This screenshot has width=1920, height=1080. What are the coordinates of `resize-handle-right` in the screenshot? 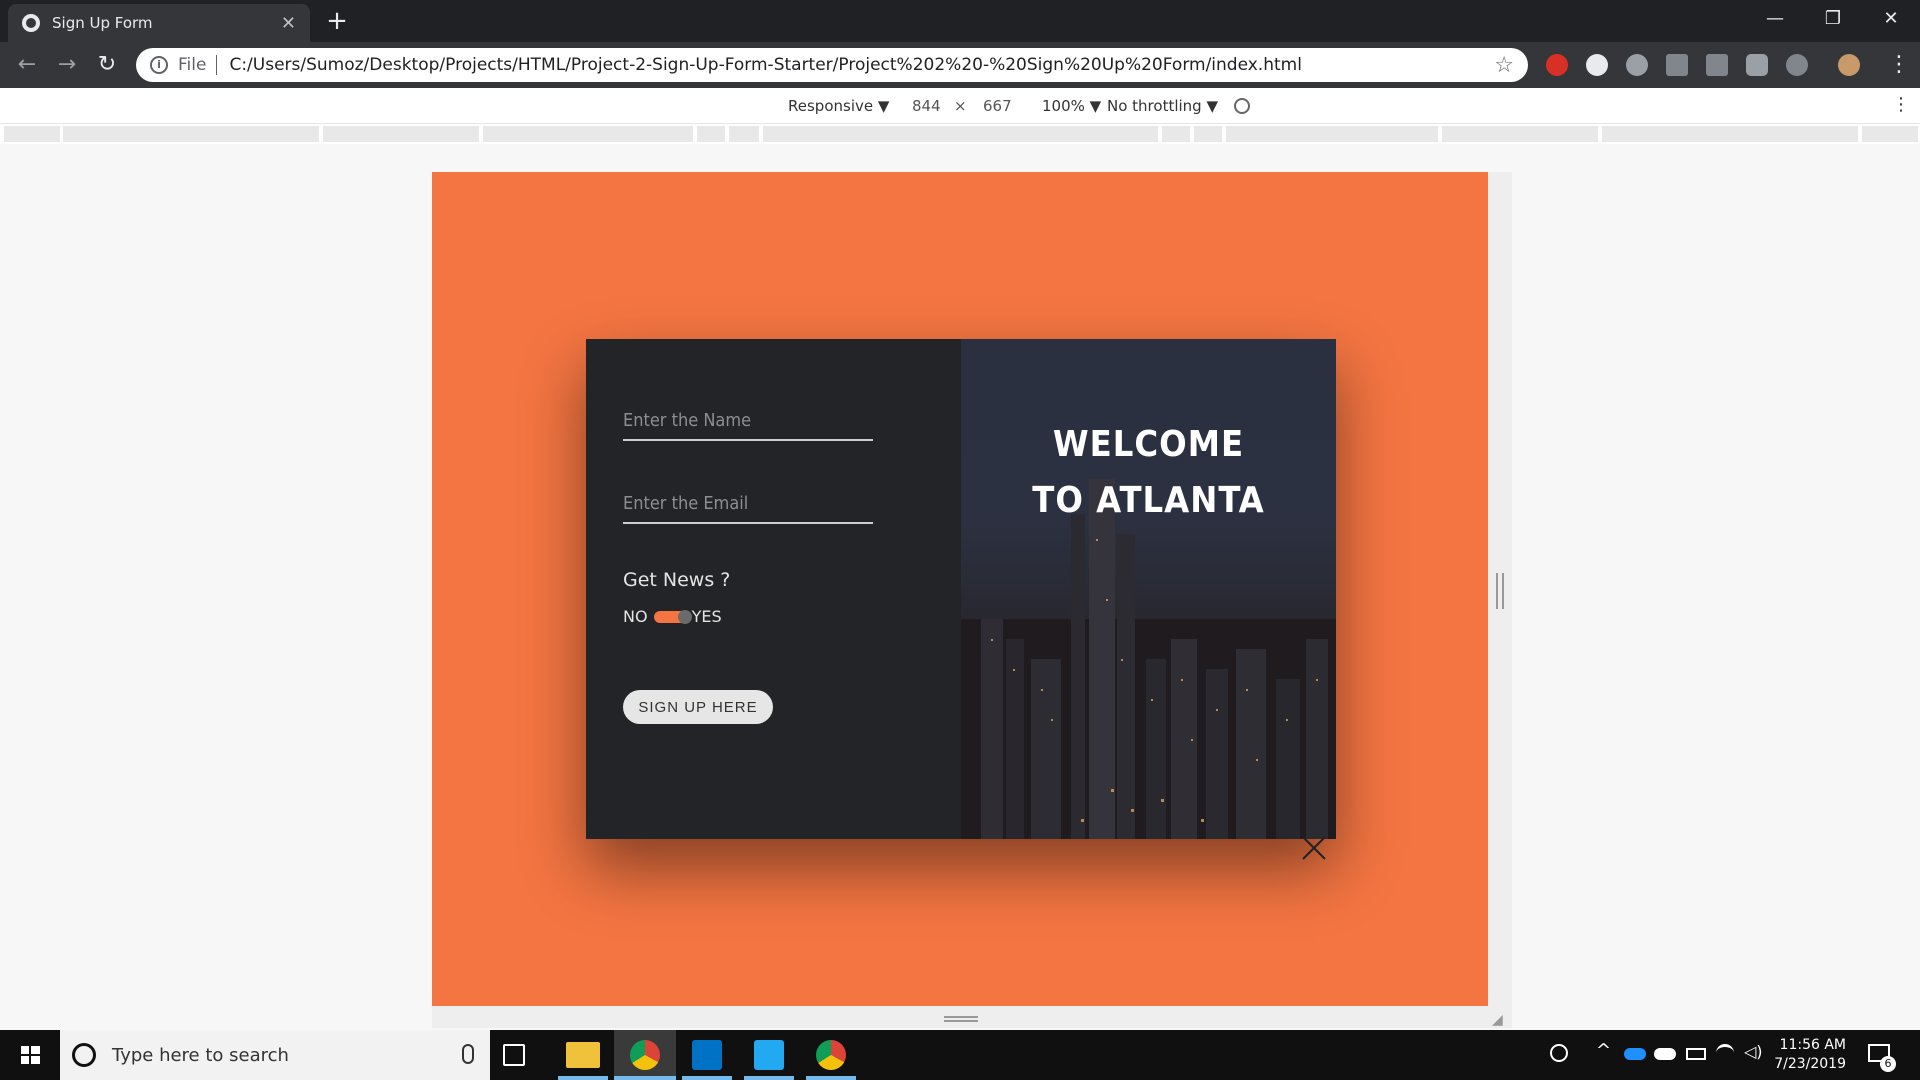 It's located at (1500, 591).